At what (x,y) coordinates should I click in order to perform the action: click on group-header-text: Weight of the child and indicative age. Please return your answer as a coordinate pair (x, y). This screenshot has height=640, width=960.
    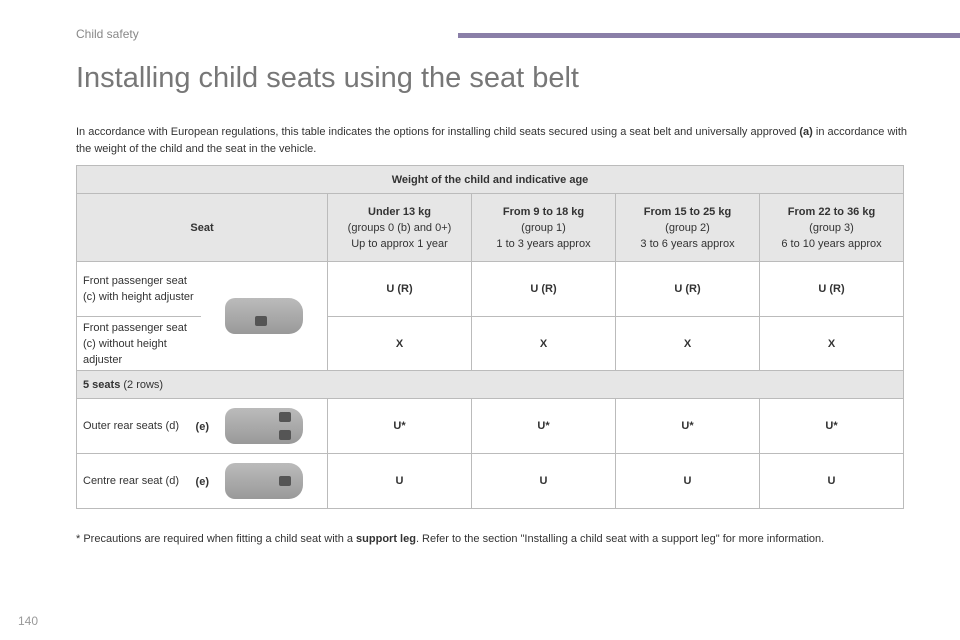
    Looking at the image, I should click on (490, 179).